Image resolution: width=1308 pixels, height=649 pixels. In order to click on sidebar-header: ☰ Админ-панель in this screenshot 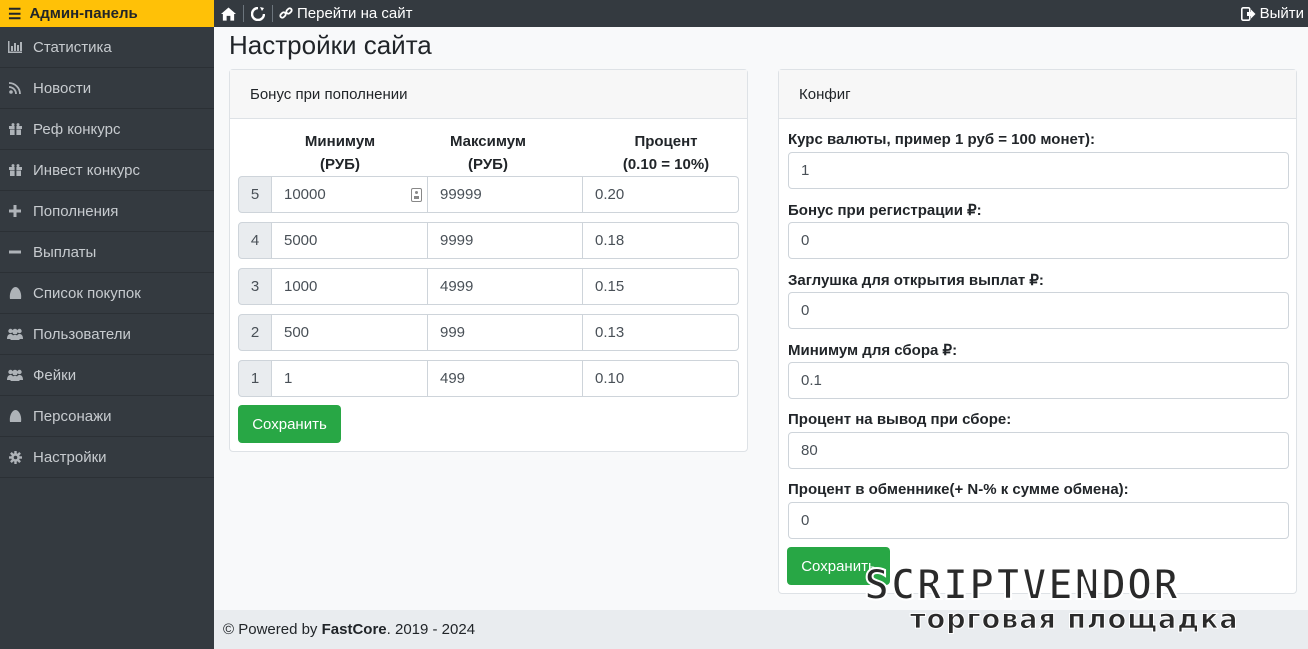, I will do `click(107, 13)`.